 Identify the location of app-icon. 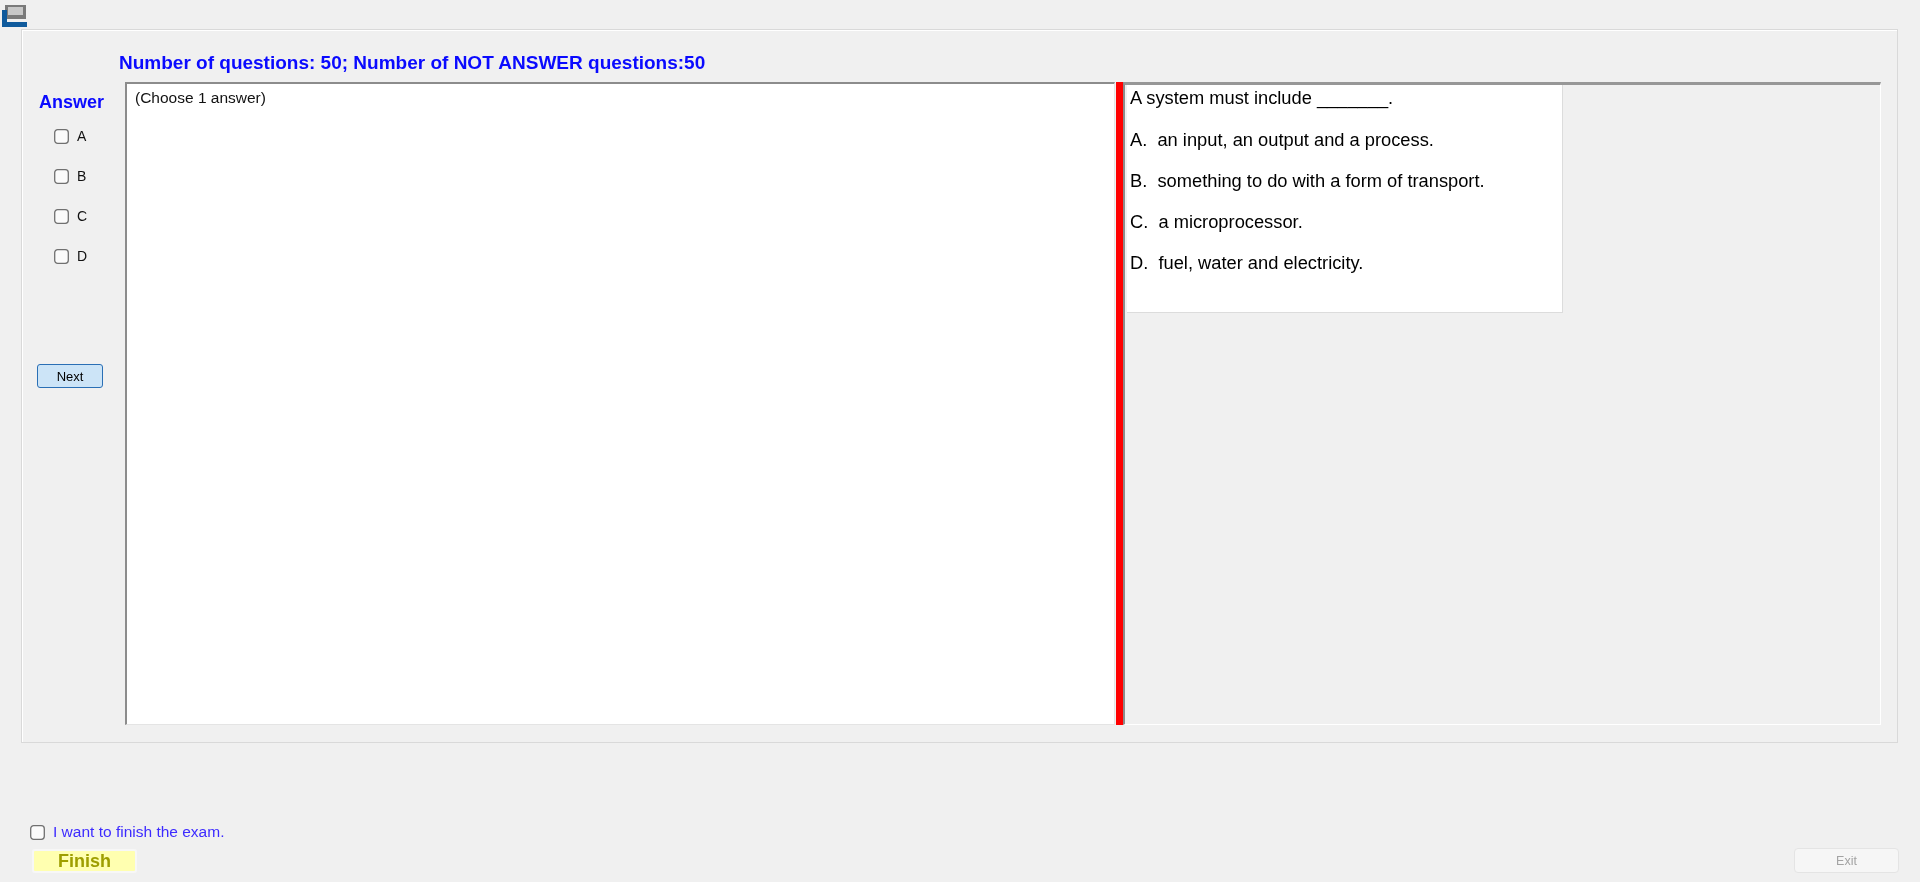
(14, 16).